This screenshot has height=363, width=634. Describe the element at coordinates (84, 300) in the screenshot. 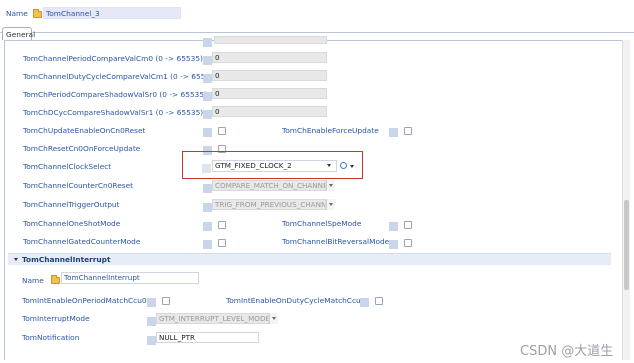

I see `period-match-label: TomIntEnableOnPeriodMatchCcu0` at that location.